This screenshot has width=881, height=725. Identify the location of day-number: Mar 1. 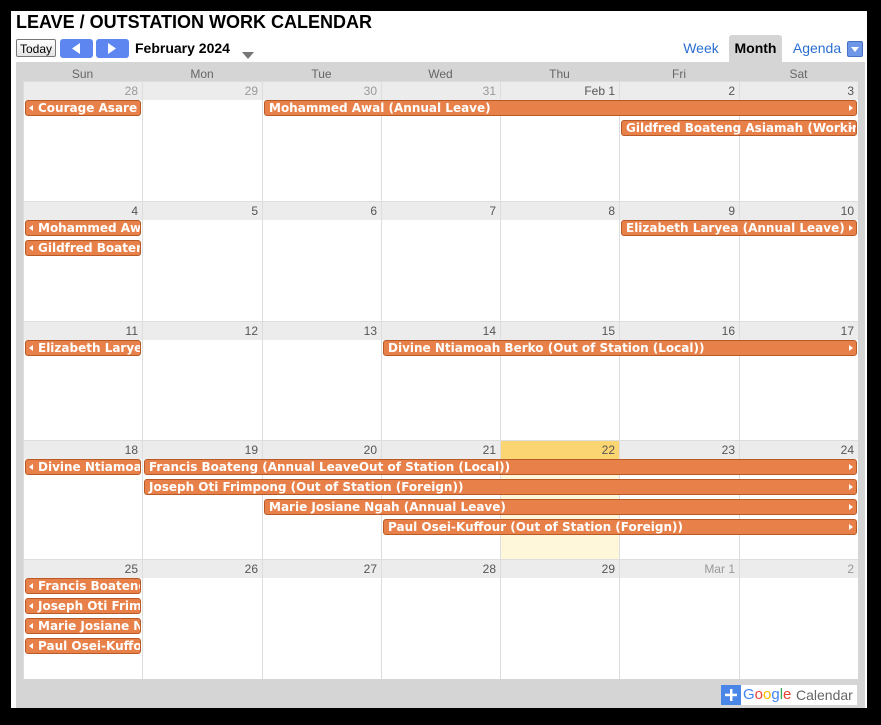
(719, 569).